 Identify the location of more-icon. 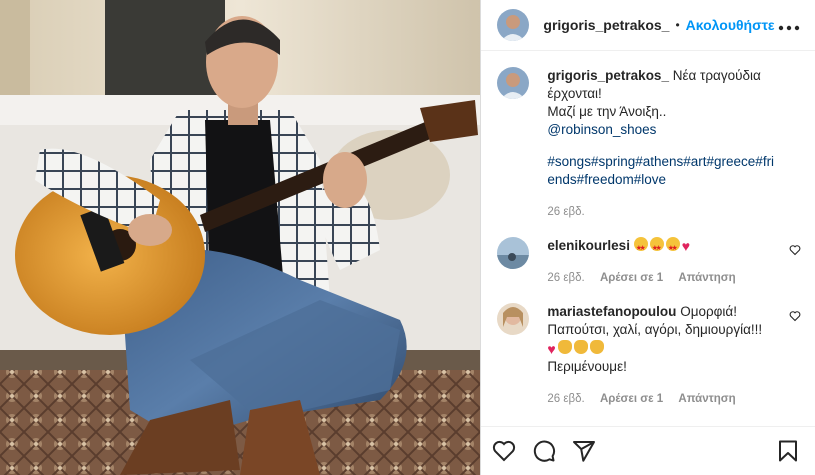
(789, 25).